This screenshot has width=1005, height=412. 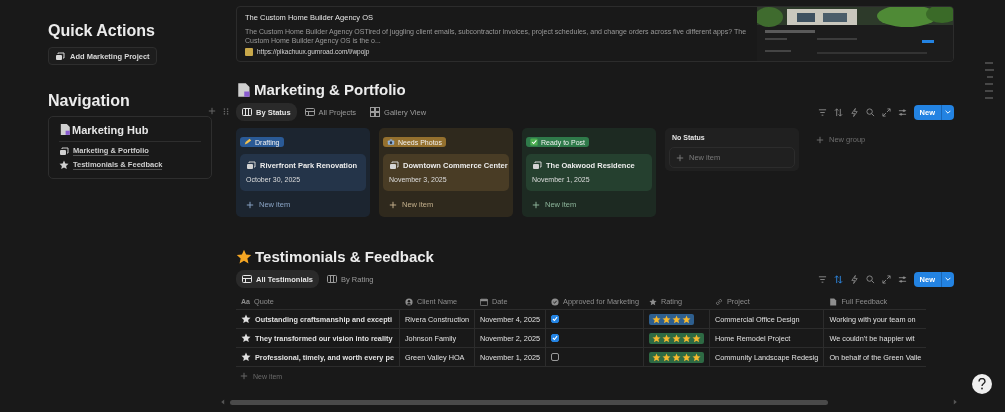 I want to click on help-button, so click(x=982, y=384).